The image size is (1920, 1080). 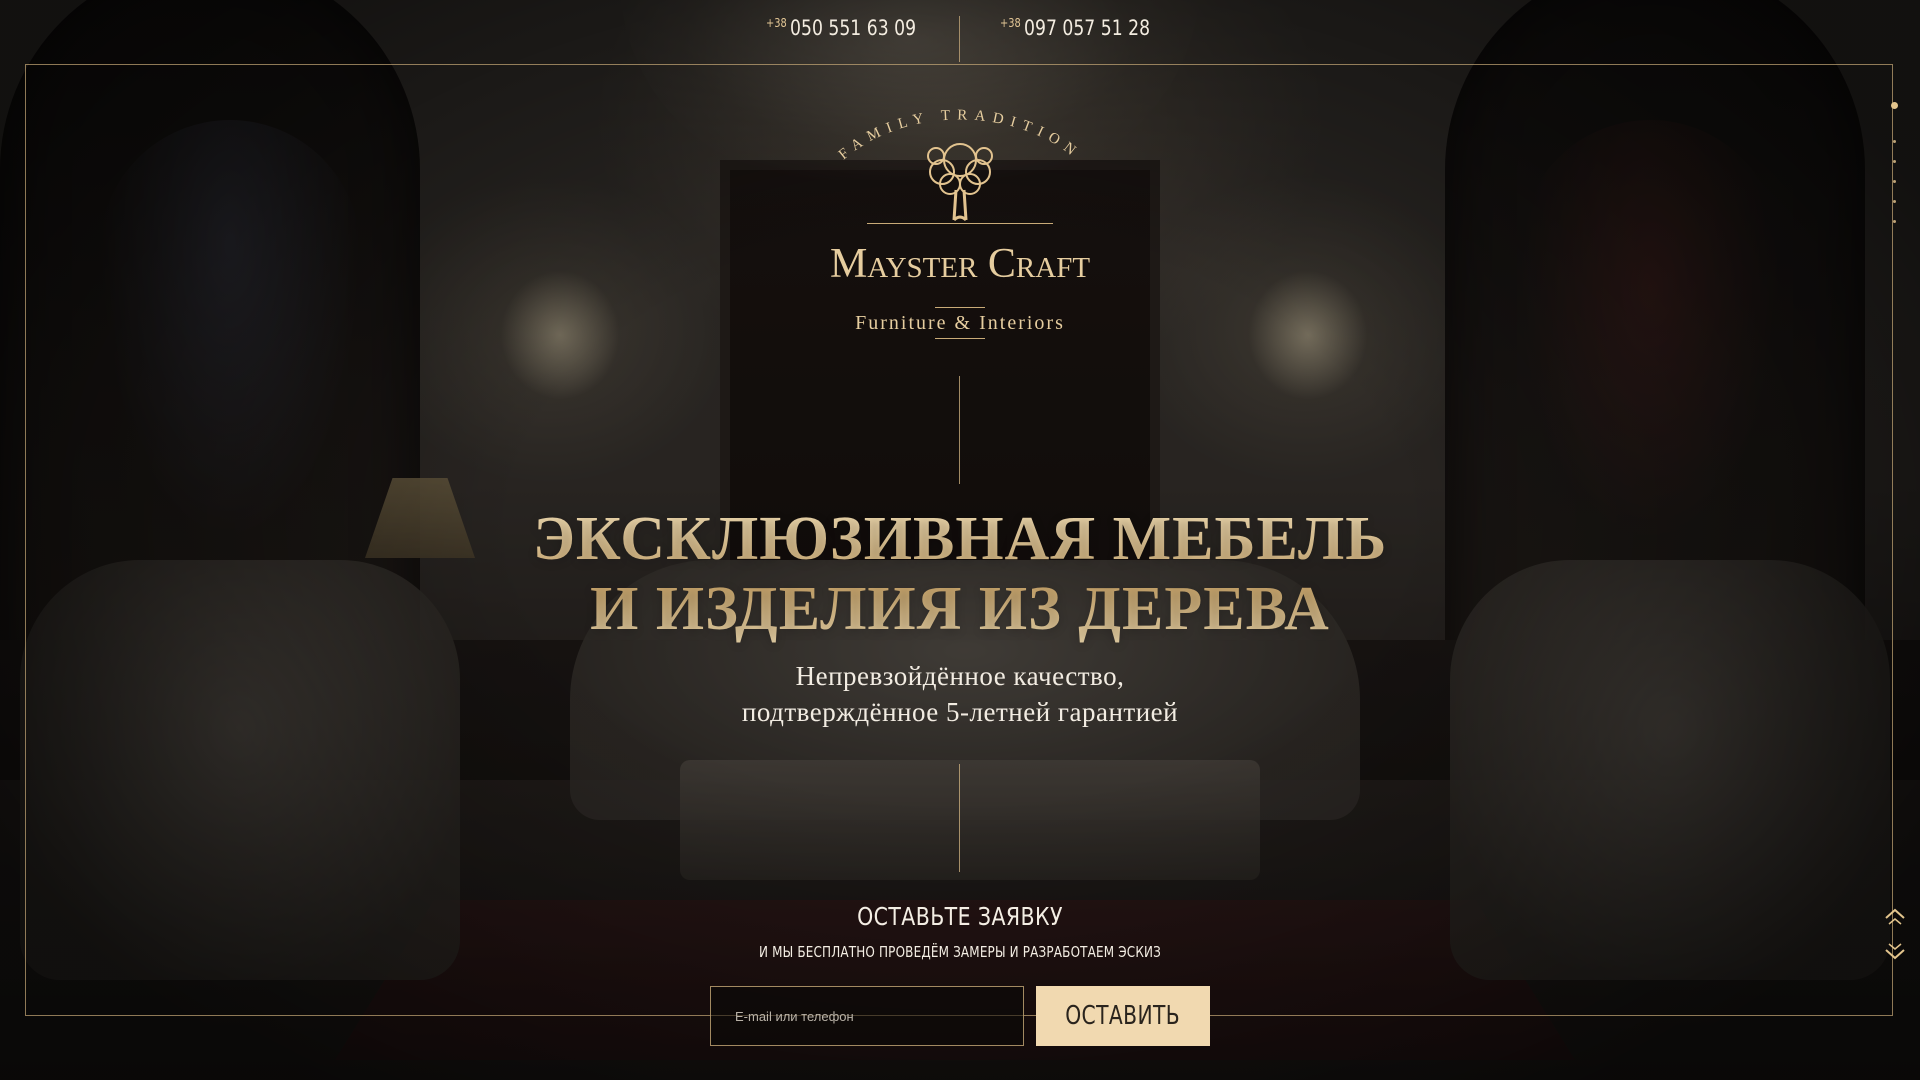 What do you see at coordinates (1895, 215) in the screenshot?
I see `section-pagination` at bounding box center [1895, 215].